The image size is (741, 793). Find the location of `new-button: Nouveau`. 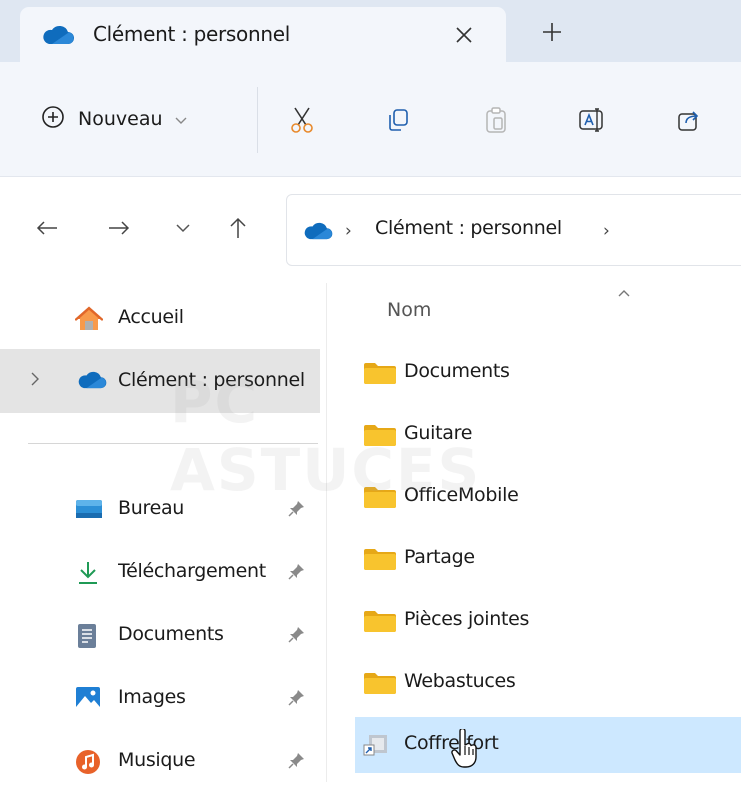

new-button: Nouveau is located at coordinates (113, 119).